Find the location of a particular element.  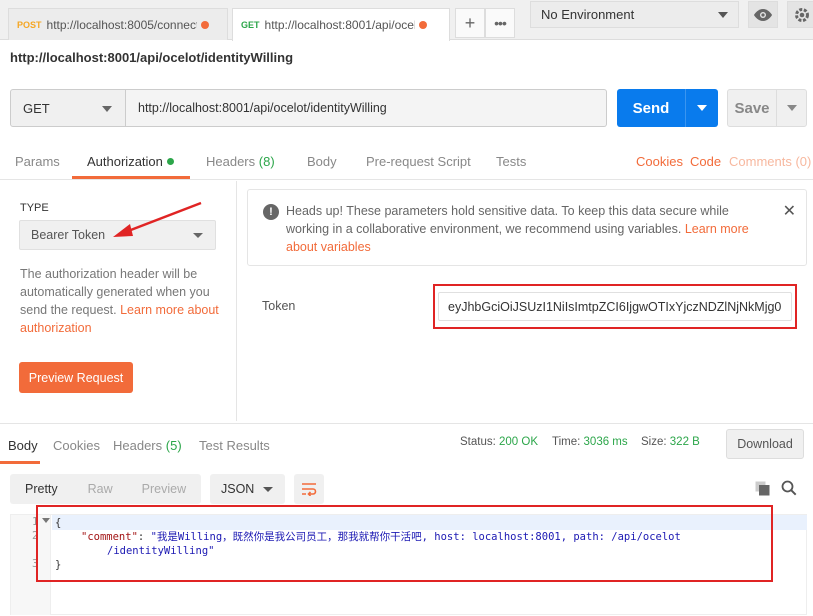

active-dot-icon is located at coordinates (170, 161).